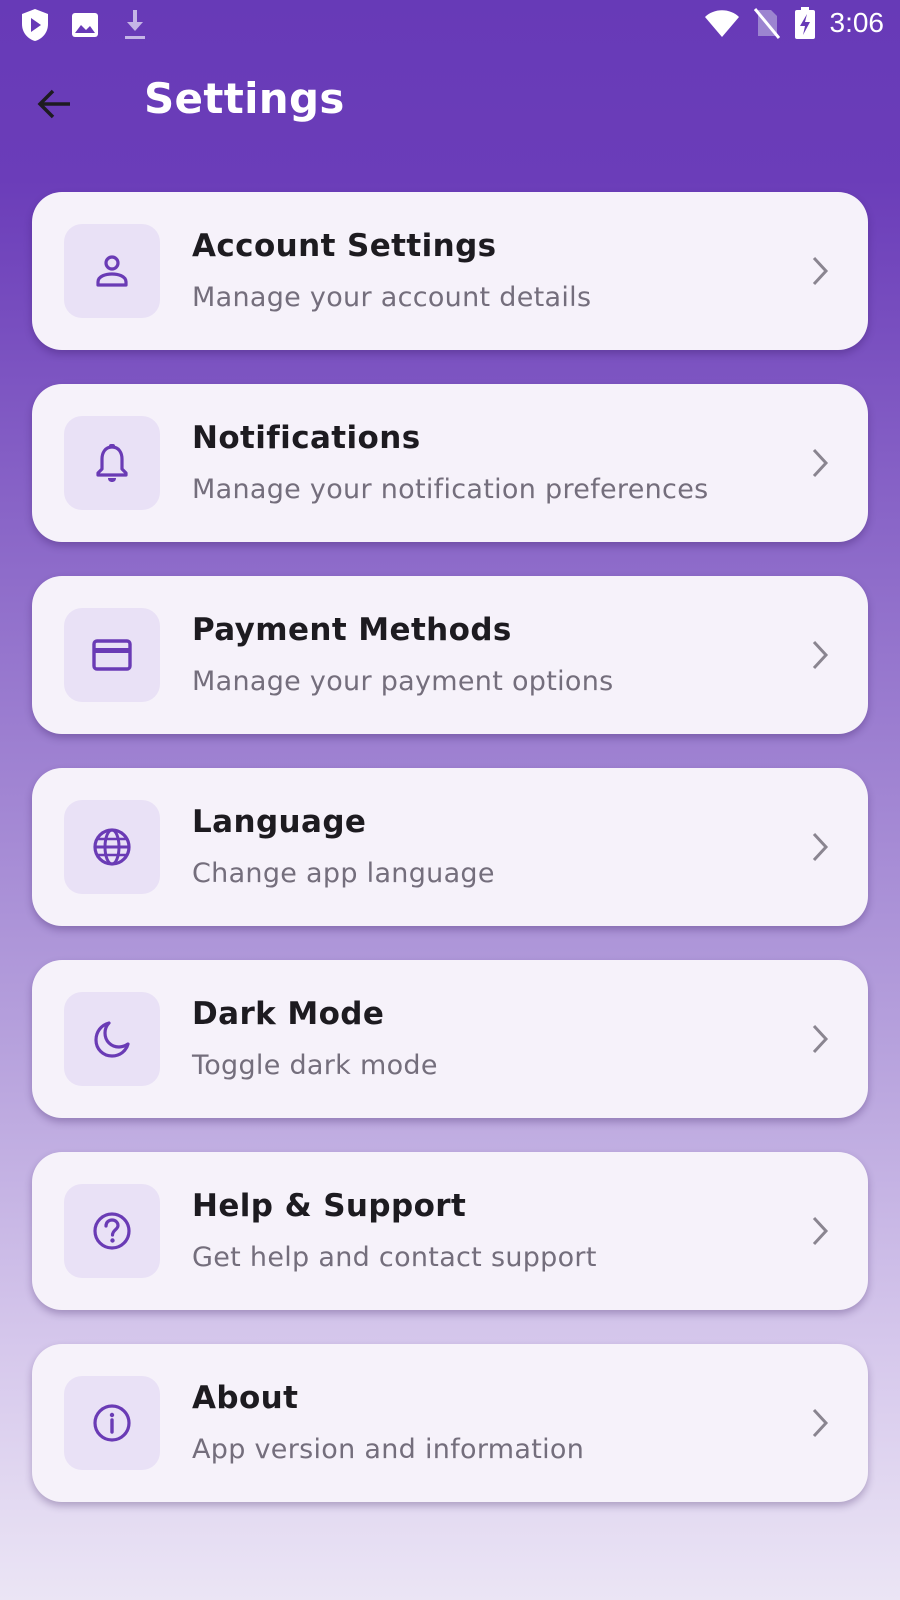  I want to click on image-icon, so click(85, 25).